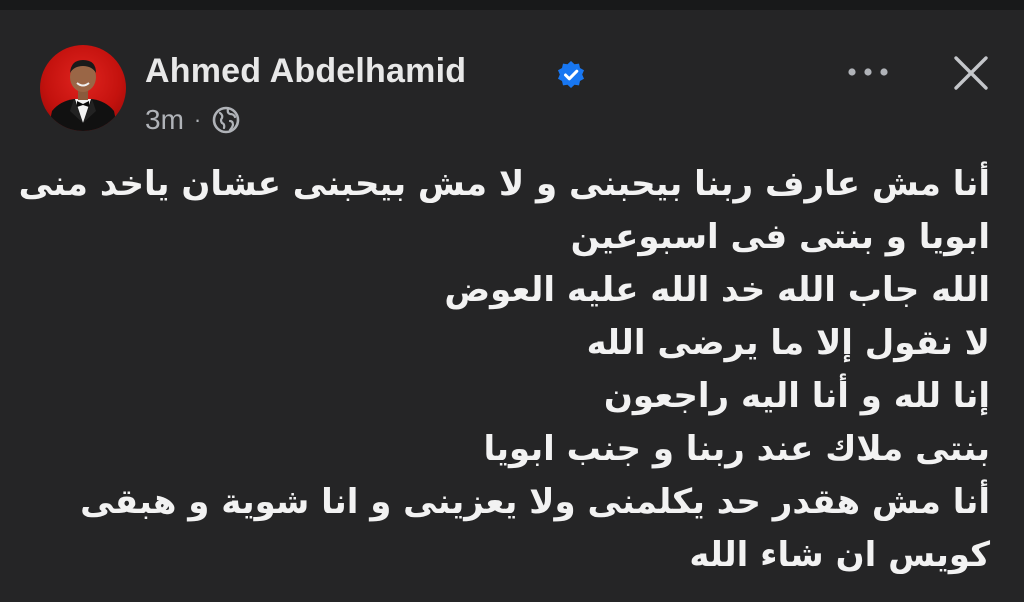  I want to click on post-meta: 3m ·, so click(193, 120).